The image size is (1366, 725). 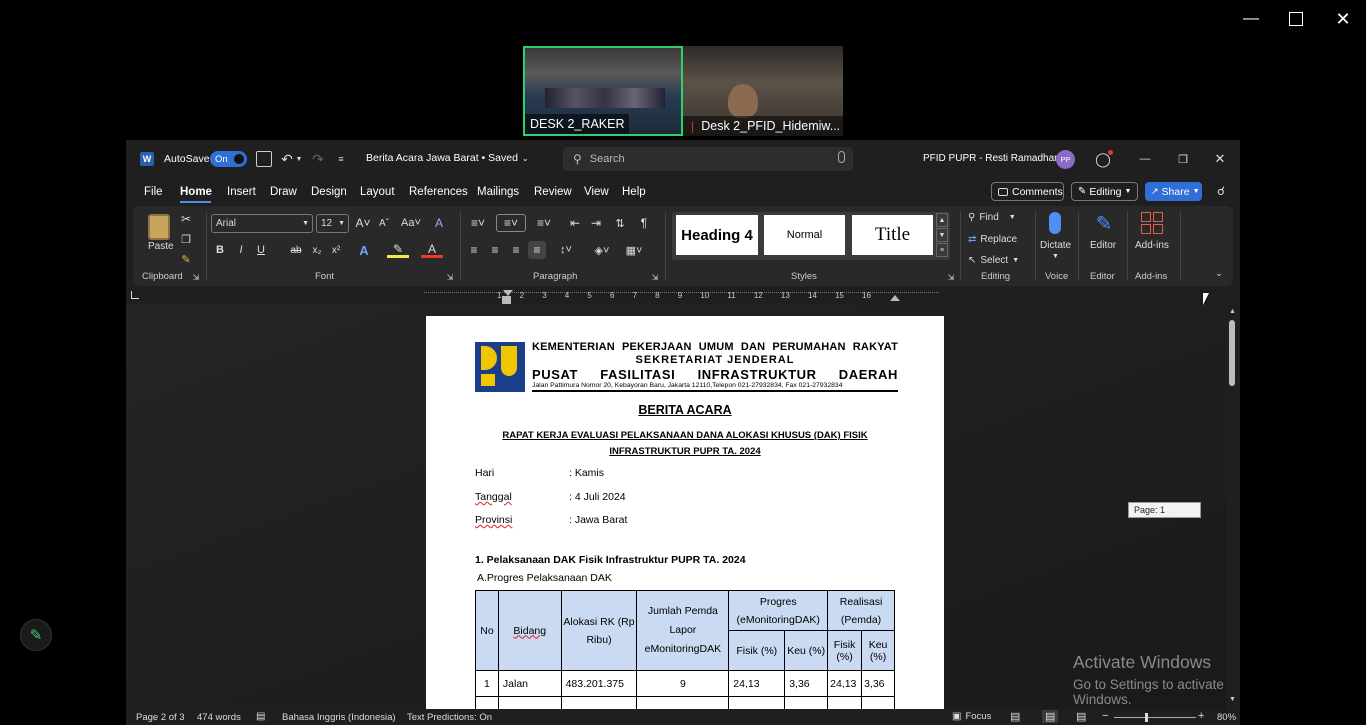 What do you see at coordinates (364, 250) in the screenshot?
I see `text-effects-icon: A` at bounding box center [364, 250].